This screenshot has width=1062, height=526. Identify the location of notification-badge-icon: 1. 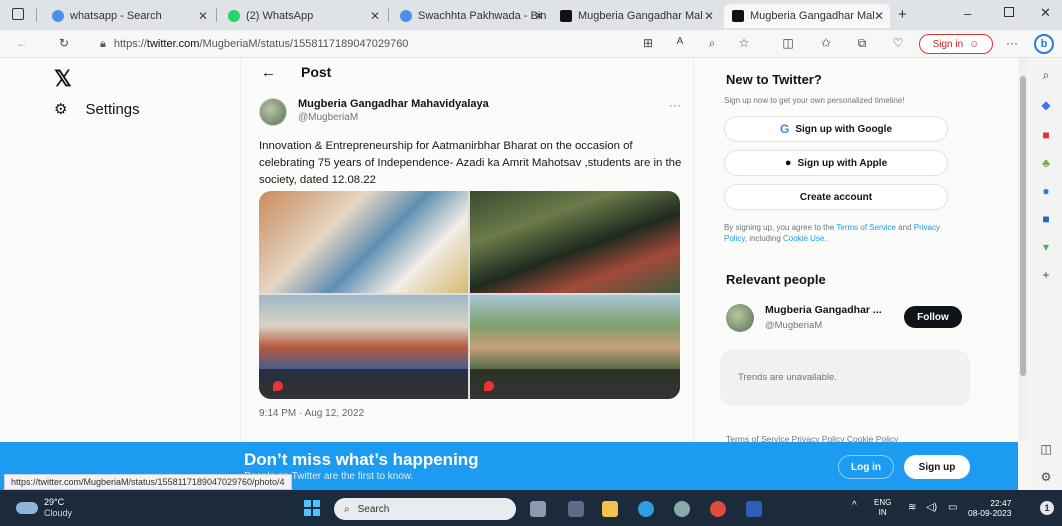
(1047, 508).